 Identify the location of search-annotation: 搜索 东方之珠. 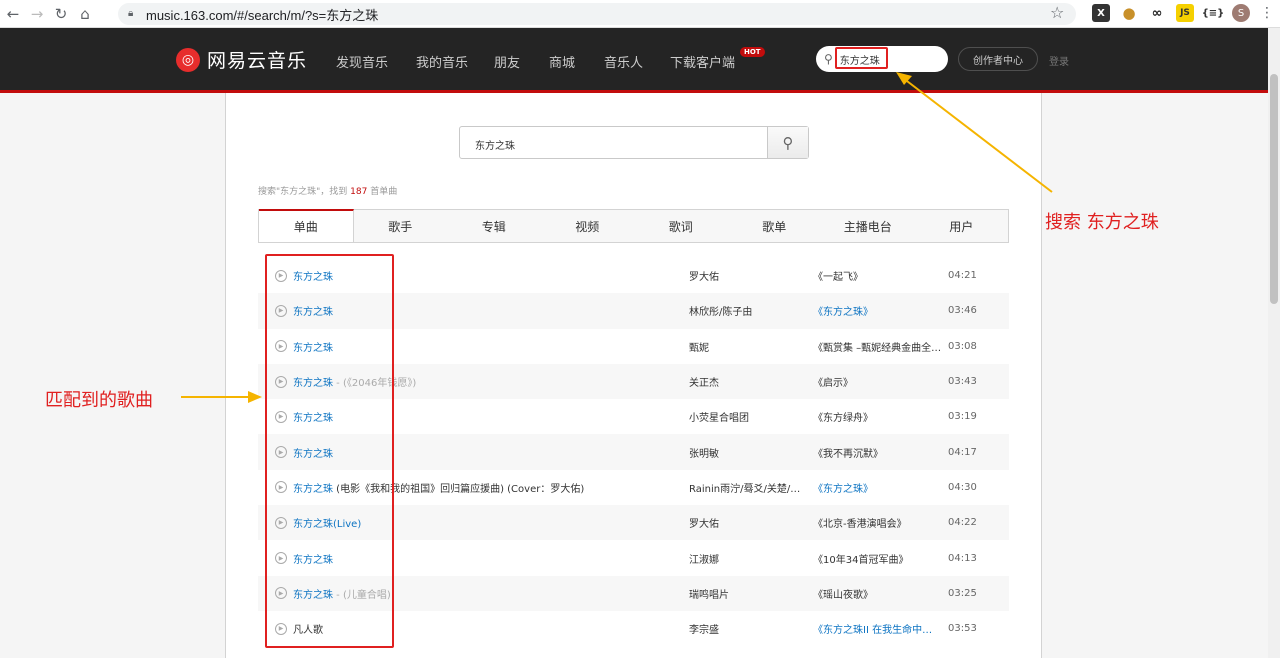
(1102, 222).